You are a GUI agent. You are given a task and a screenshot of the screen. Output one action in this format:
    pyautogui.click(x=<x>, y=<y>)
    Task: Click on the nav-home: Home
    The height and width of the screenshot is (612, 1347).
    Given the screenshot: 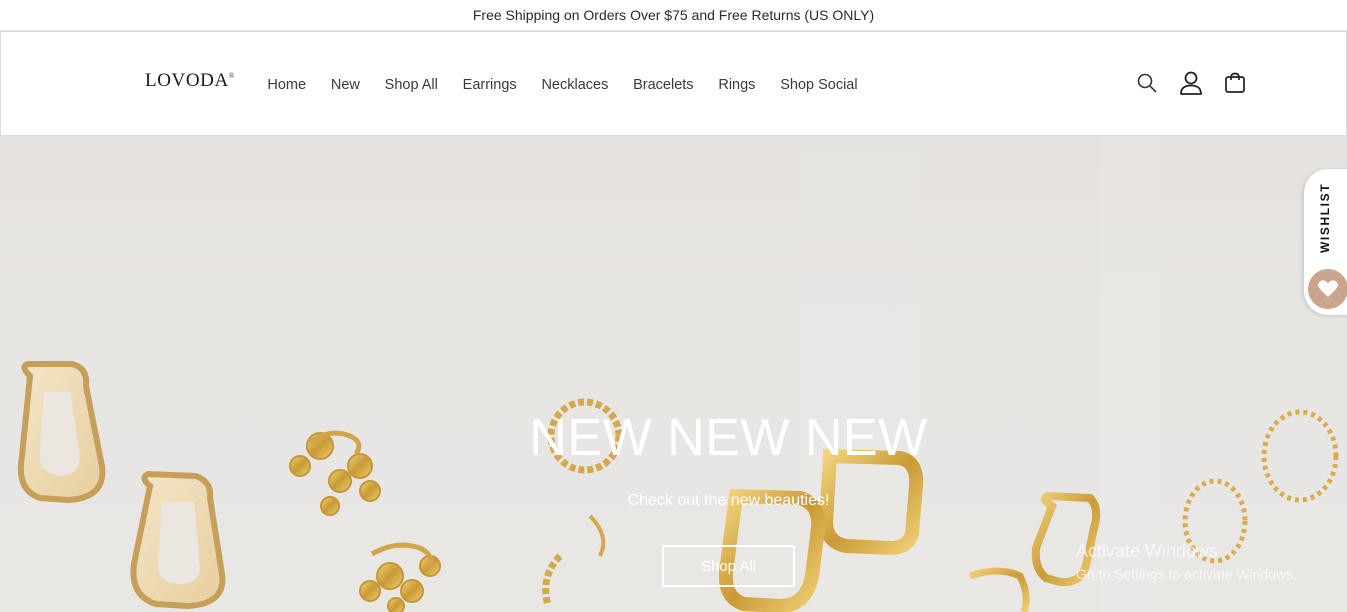 What is the action you would take?
    pyautogui.click(x=286, y=85)
    